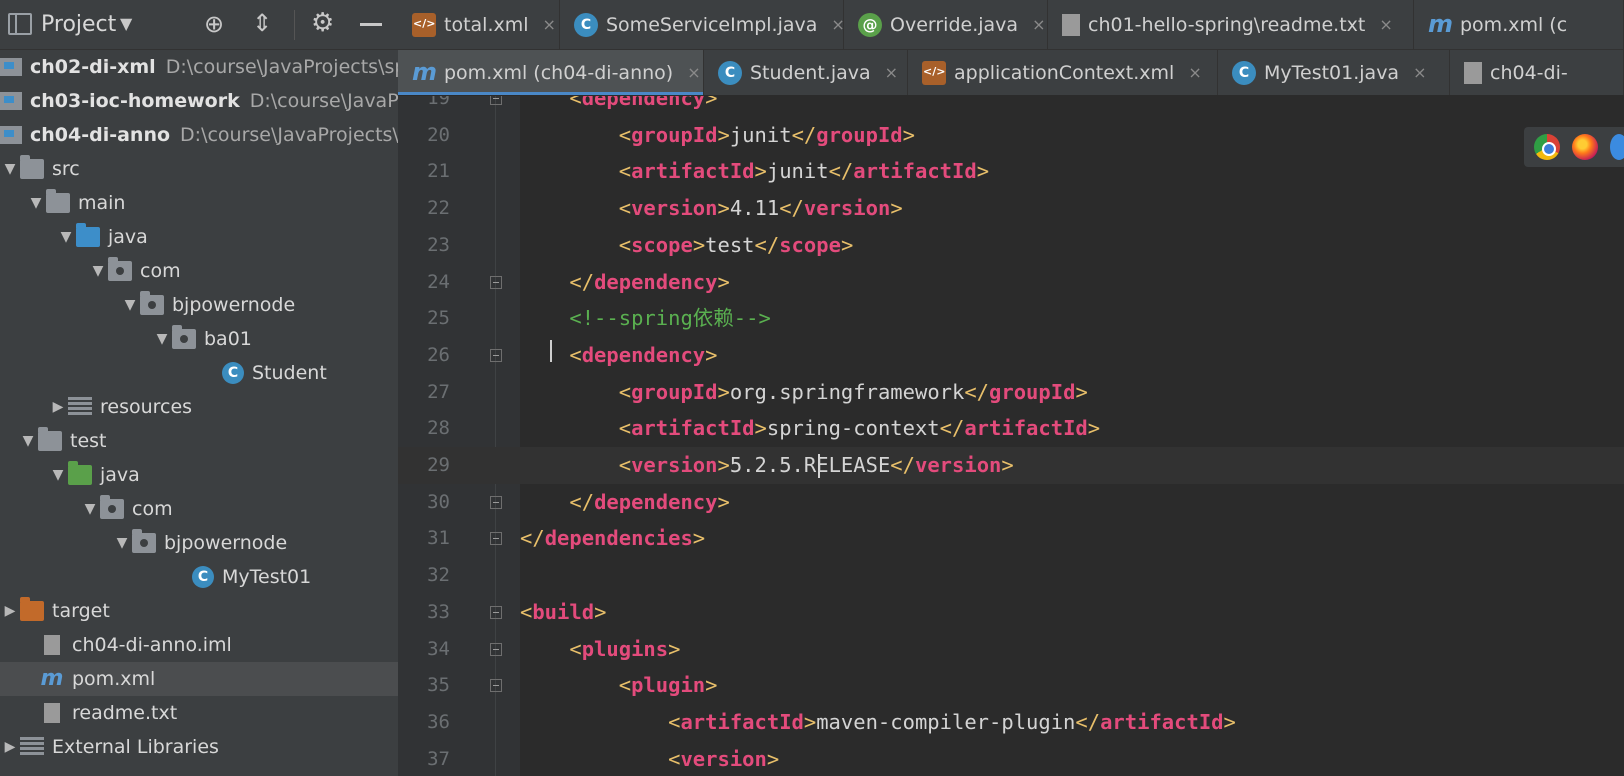 The image size is (1624, 776). What do you see at coordinates (199, 203) in the screenshot?
I see `tree-item-main: ▼ main` at bounding box center [199, 203].